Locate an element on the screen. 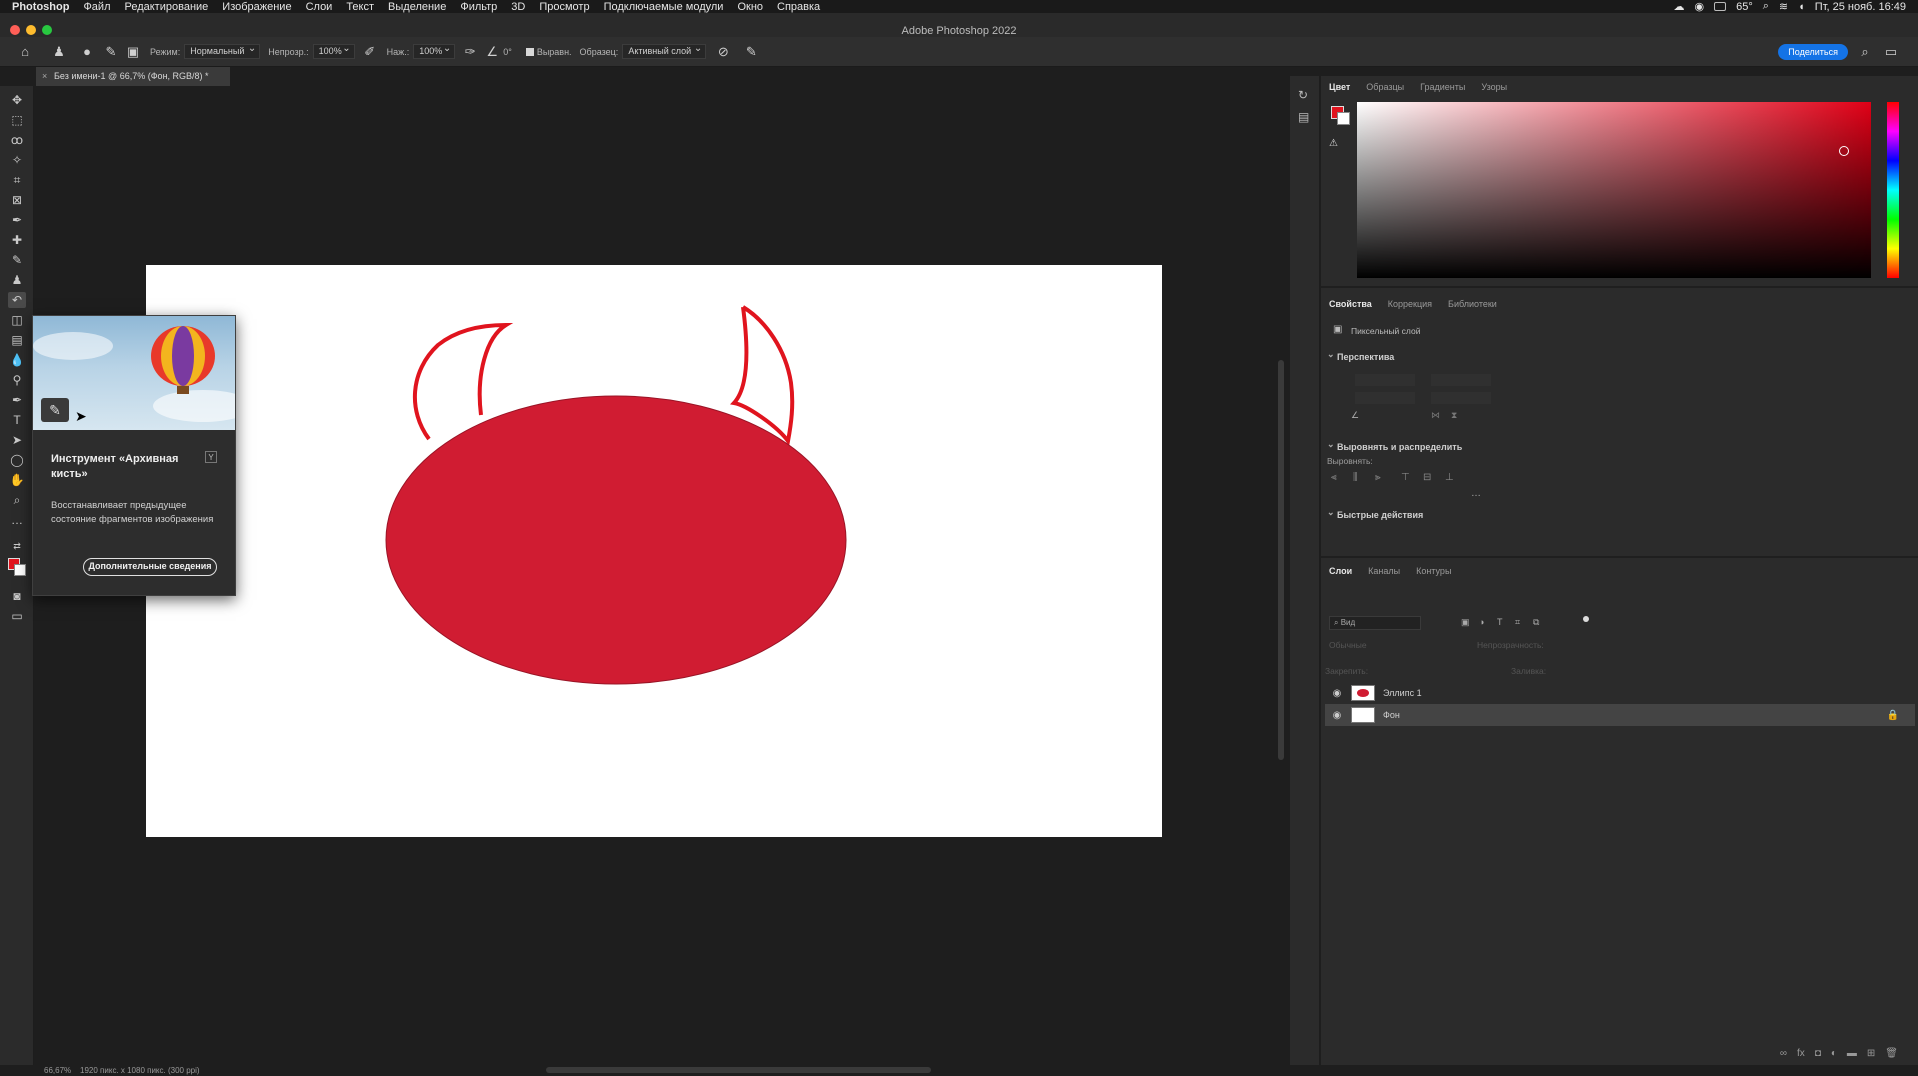  layer-name: Эллипс 1 is located at coordinates (1402, 693).